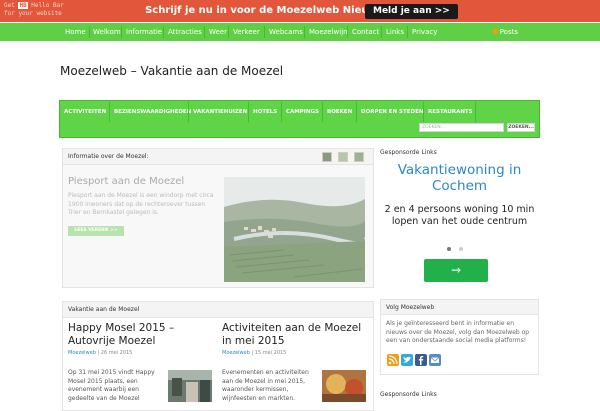 The height and width of the screenshot is (411, 600). Describe the element at coordinates (395, 32) in the screenshot. I see `nav-links: Links` at that location.